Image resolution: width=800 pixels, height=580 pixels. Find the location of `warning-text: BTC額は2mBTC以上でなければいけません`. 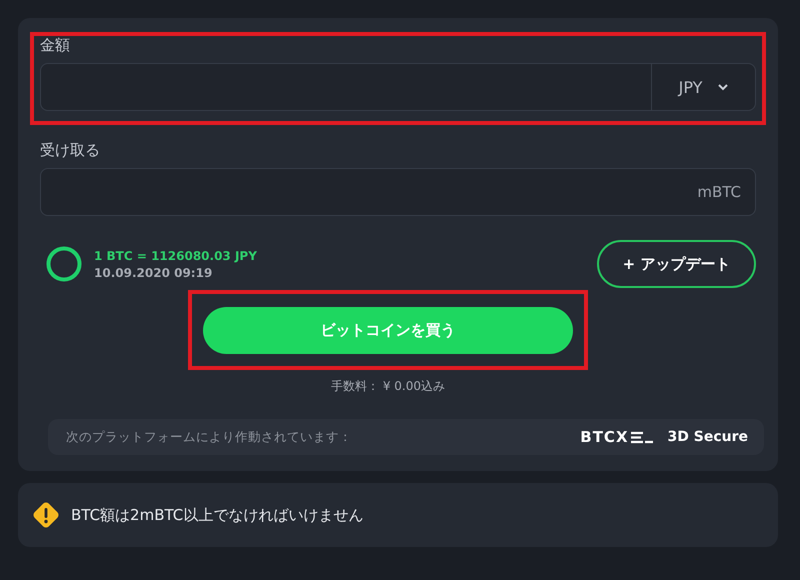

warning-text: BTC額は2mBTC以上でなければいけません is located at coordinates (217, 515).